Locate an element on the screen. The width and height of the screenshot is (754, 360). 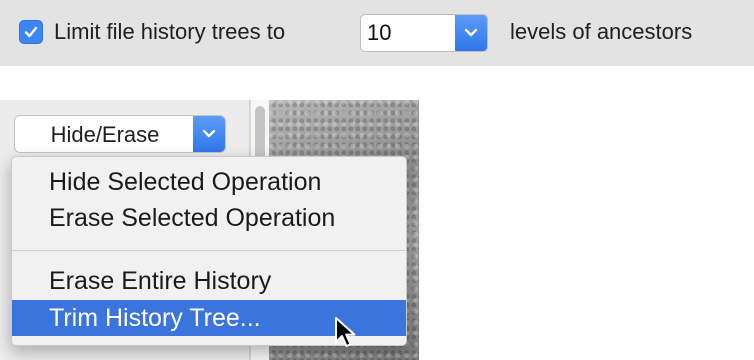
hide-erase-dropdown-arrow is located at coordinates (209, 134).